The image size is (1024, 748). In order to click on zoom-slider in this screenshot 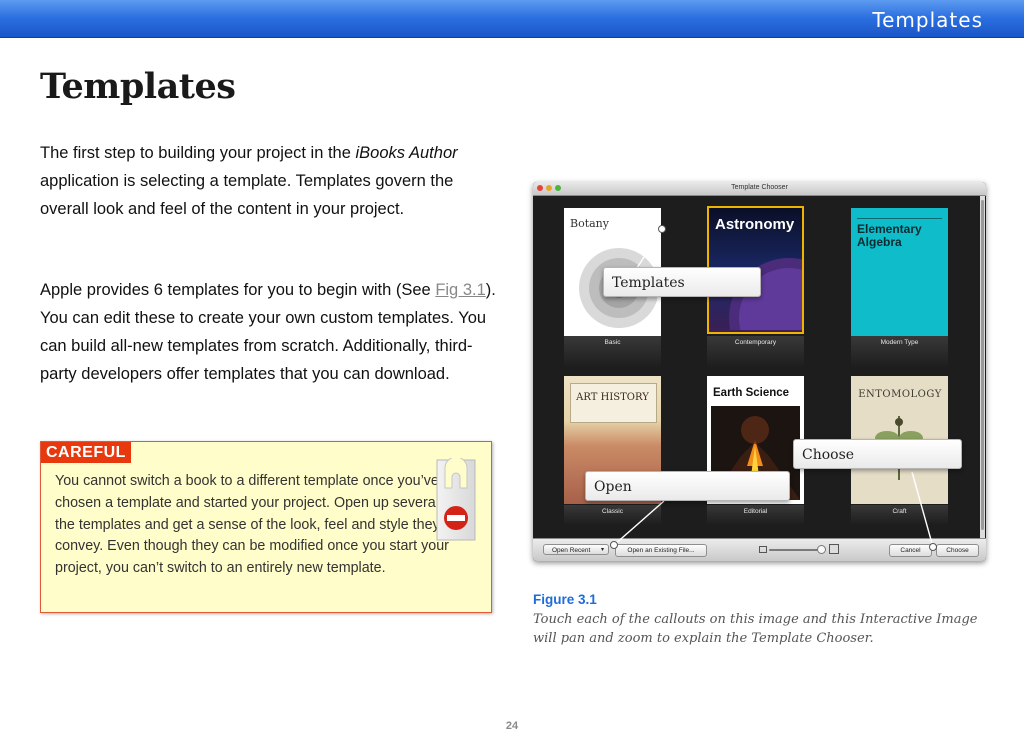, I will do `click(796, 550)`.